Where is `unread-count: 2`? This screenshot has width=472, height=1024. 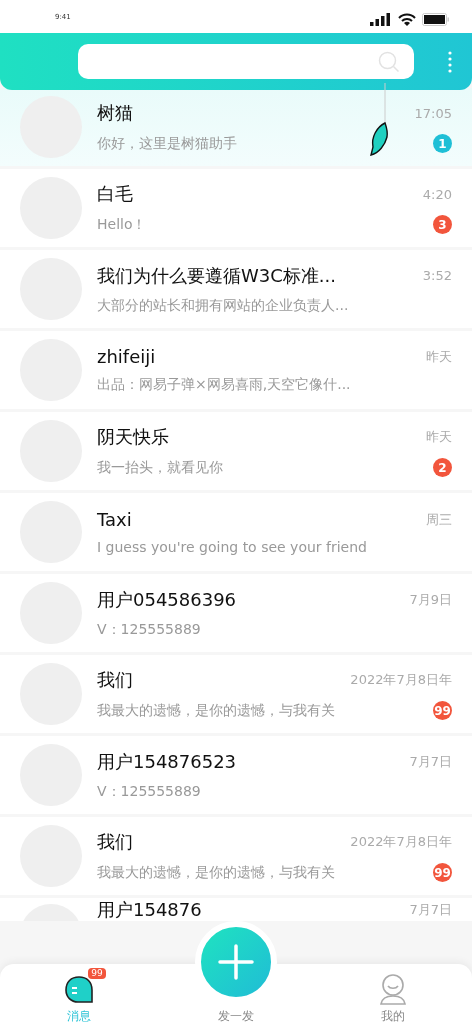
unread-count: 2 is located at coordinates (442, 467).